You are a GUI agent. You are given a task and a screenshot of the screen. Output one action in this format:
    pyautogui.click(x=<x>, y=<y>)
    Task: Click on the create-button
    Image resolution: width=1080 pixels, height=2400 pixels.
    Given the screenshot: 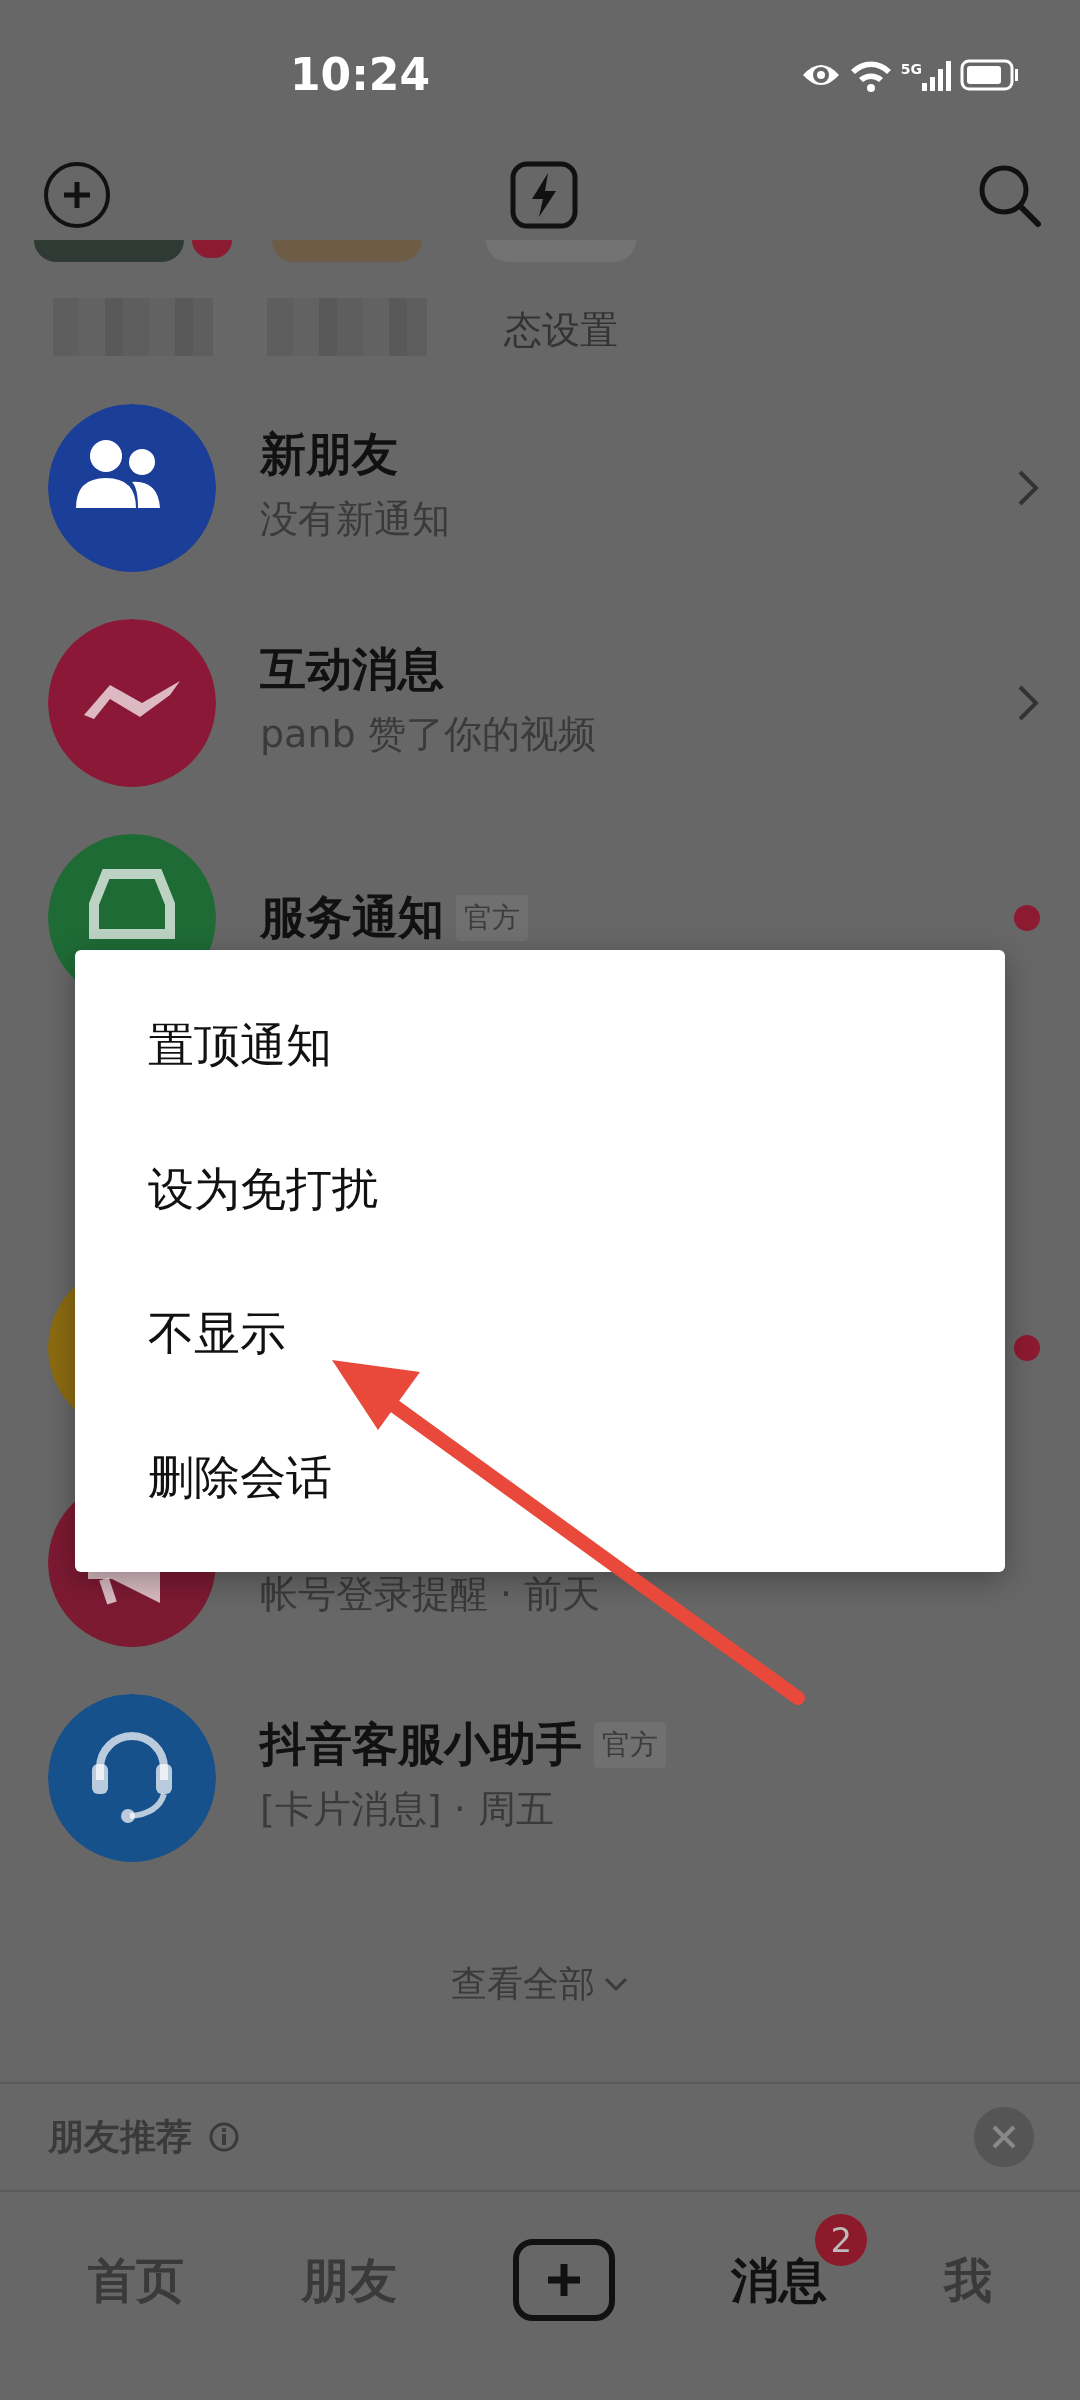 What is the action you would take?
    pyautogui.click(x=563, y=2279)
    